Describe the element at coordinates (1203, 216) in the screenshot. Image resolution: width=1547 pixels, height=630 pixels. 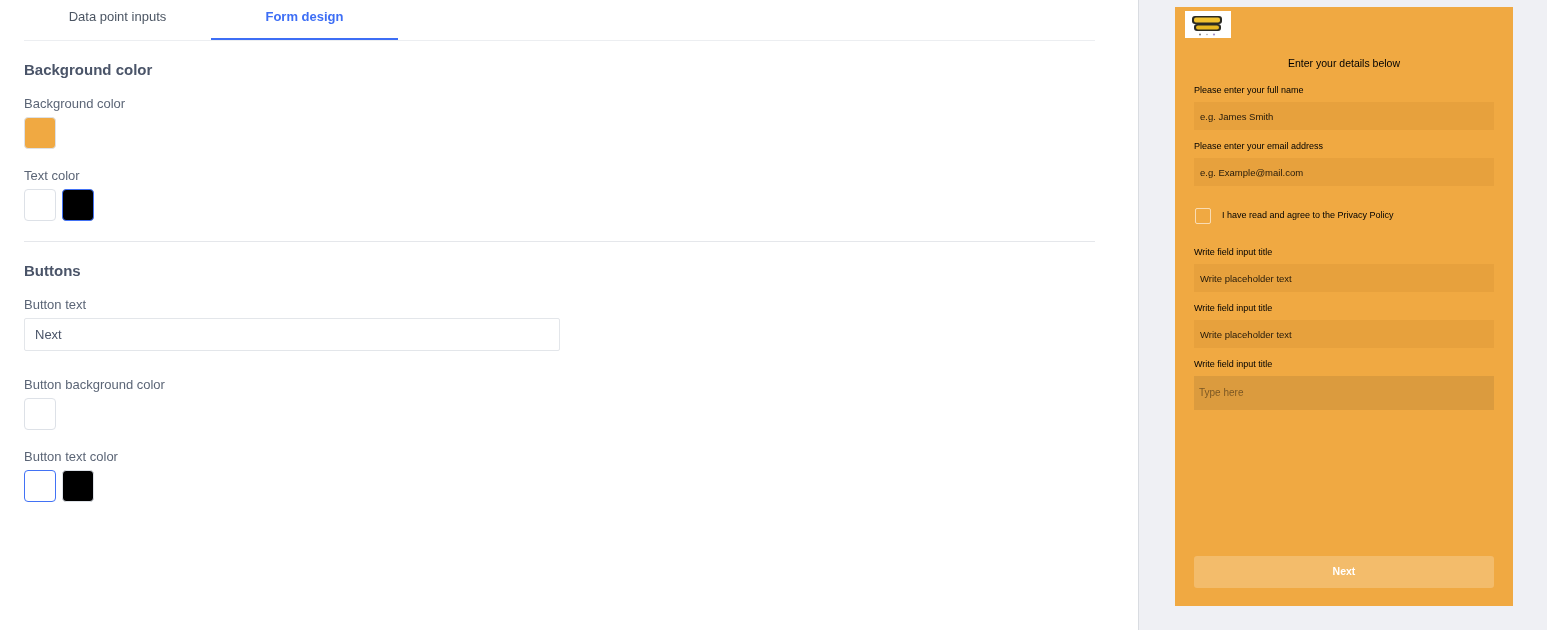
I see `checkbox` at that location.